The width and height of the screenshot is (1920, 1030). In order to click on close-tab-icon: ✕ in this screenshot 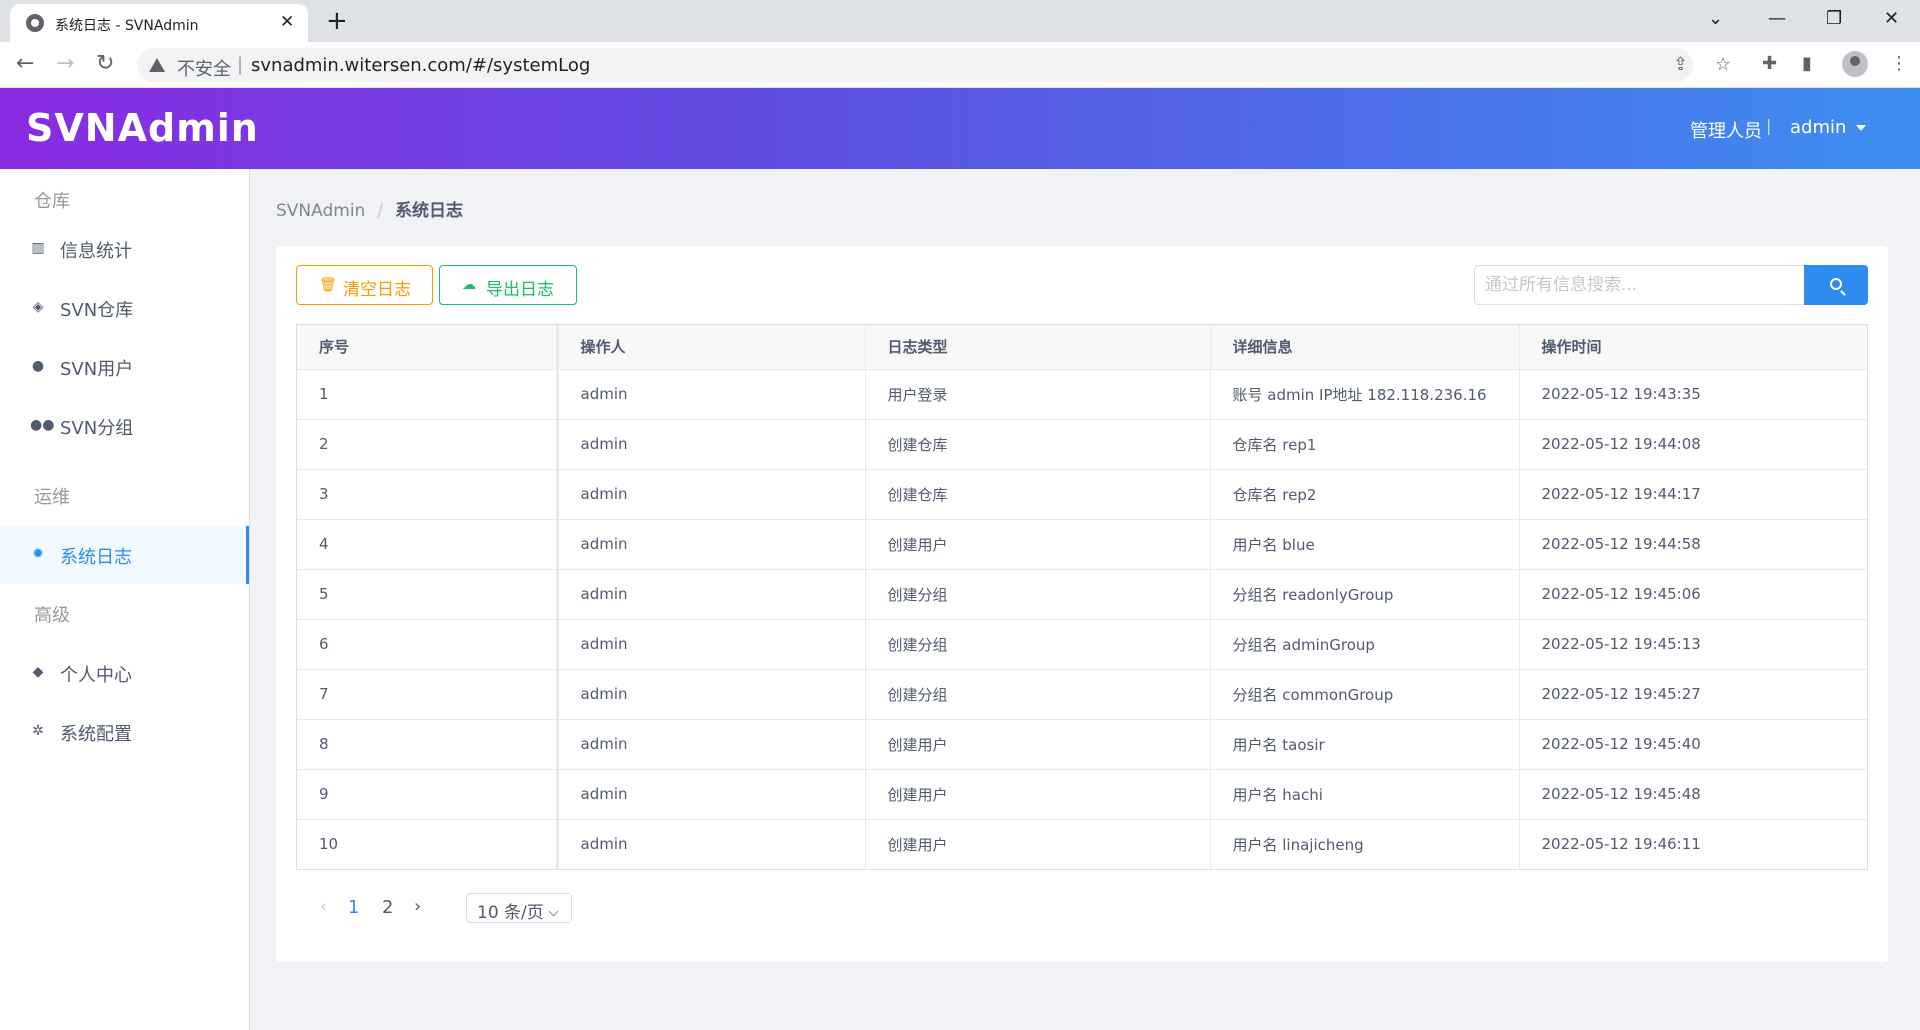, I will do `click(287, 22)`.